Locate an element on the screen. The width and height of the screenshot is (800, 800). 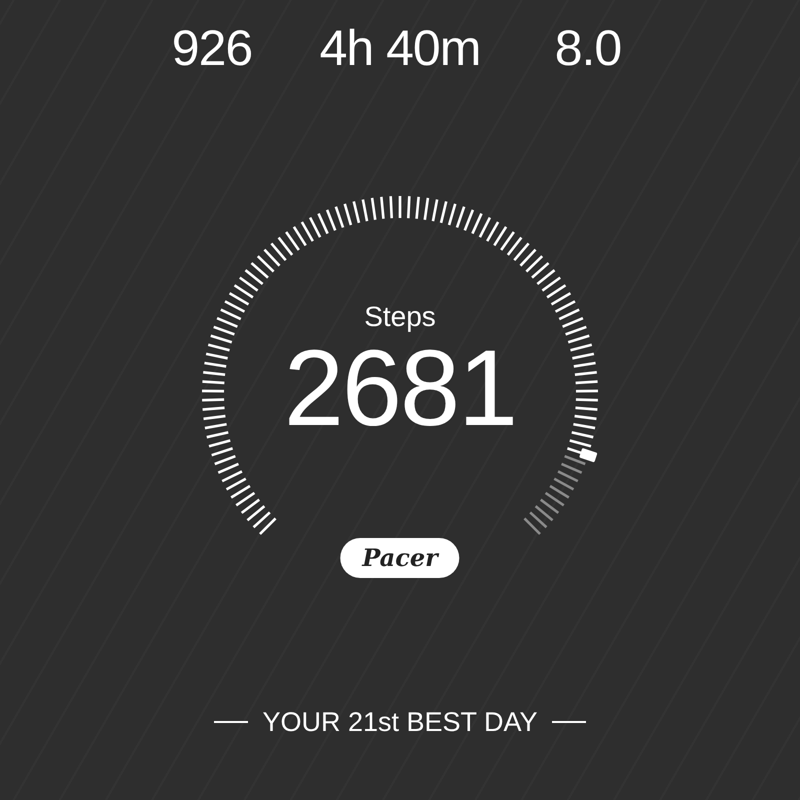
stat-value: 4h 40m is located at coordinates (400, 48).